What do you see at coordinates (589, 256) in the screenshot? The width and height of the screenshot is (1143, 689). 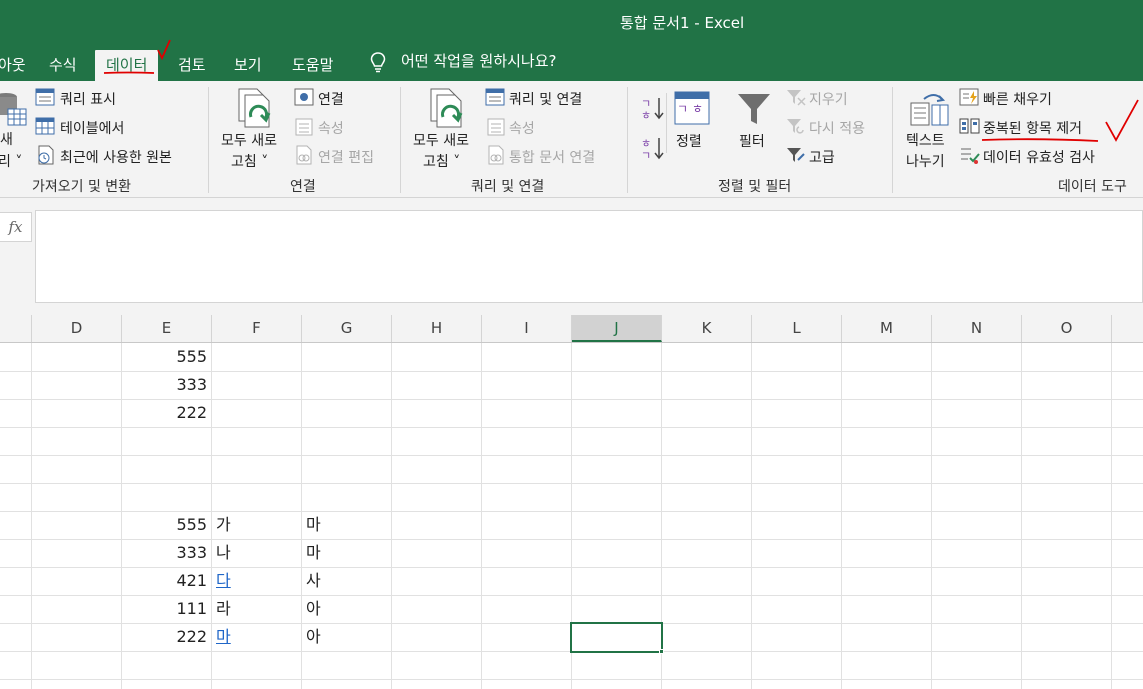 I see `formula-input` at bounding box center [589, 256].